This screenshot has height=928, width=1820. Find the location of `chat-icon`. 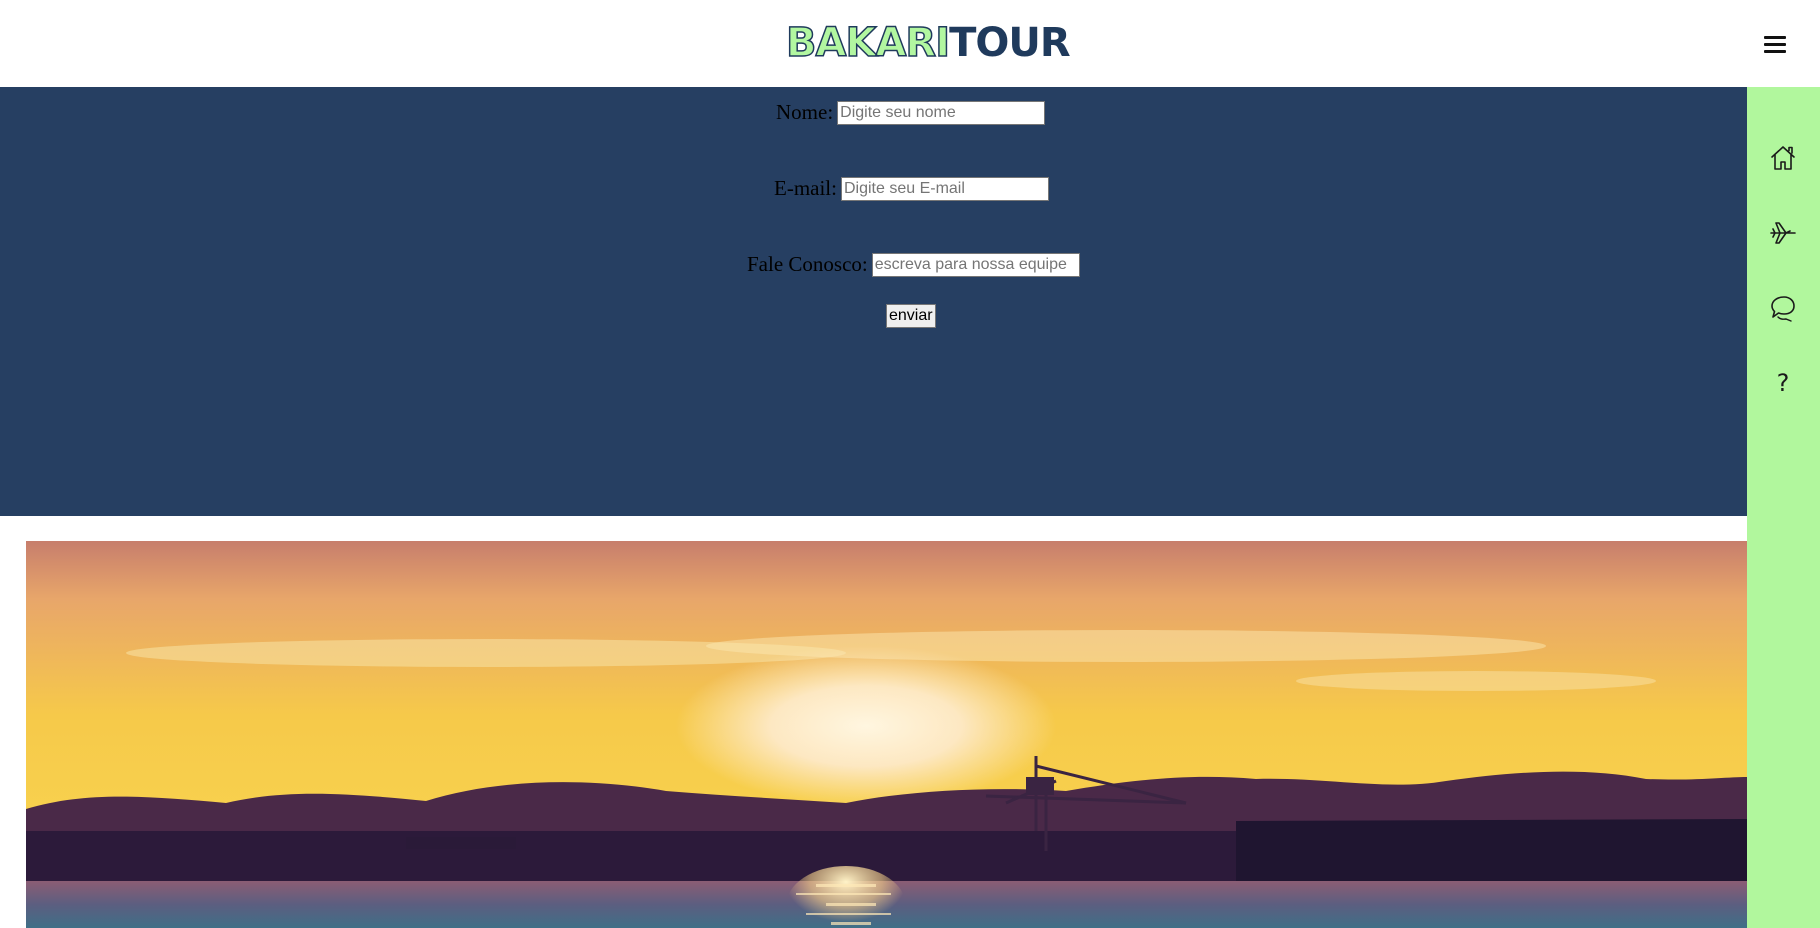

chat-icon is located at coordinates (1783, 309).